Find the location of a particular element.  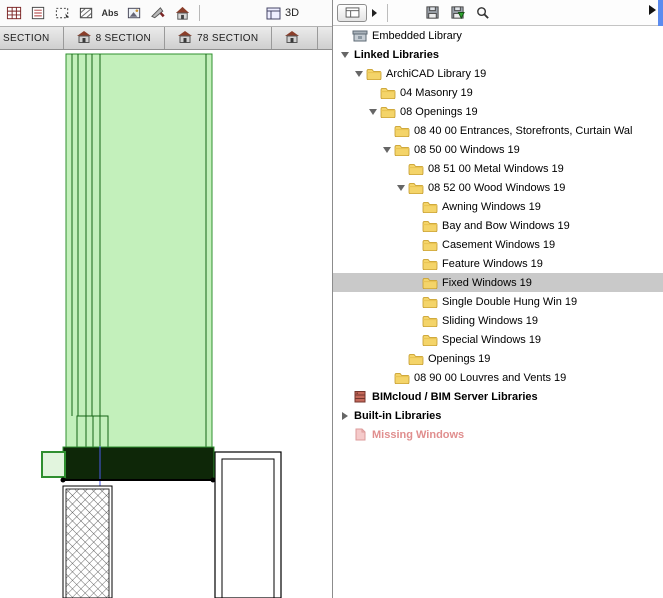

tree-row-label: 08 52 00 Wood Windows 19 is located at coordinates (497, 187).